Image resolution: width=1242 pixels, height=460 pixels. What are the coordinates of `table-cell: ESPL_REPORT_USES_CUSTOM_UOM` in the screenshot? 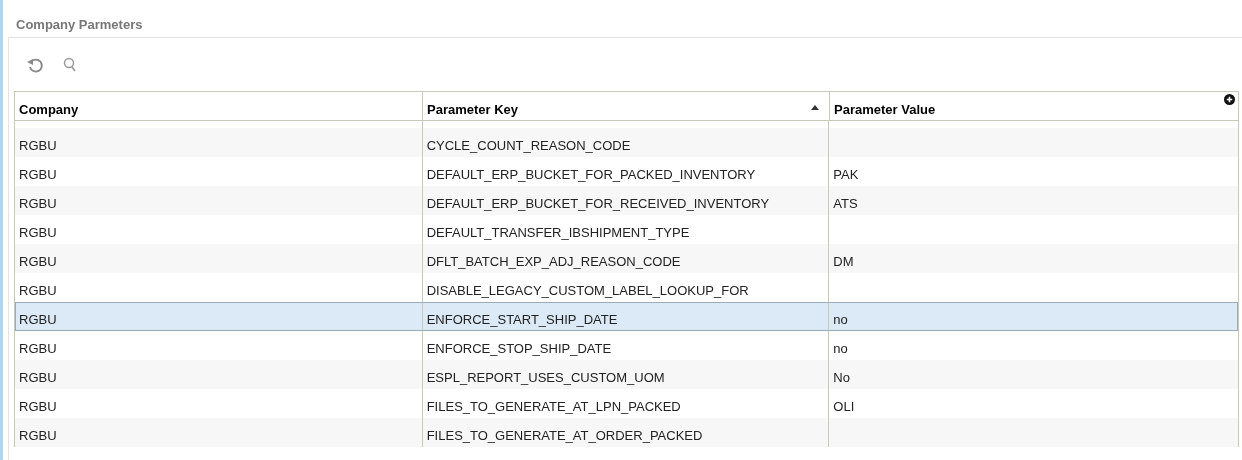 It's located at (545, 377).